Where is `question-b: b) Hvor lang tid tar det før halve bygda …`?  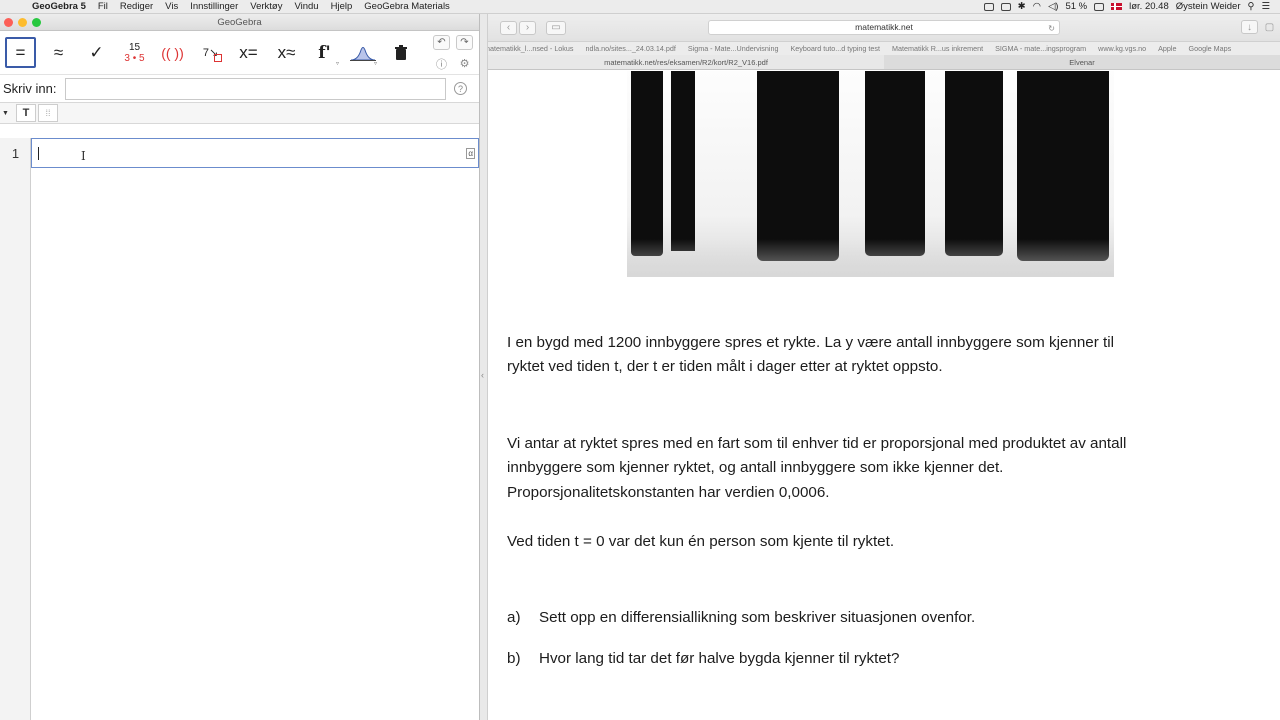
question-b: b) Hvor lang tid tar det før halve bygda … is located at coordinates (703, 658).